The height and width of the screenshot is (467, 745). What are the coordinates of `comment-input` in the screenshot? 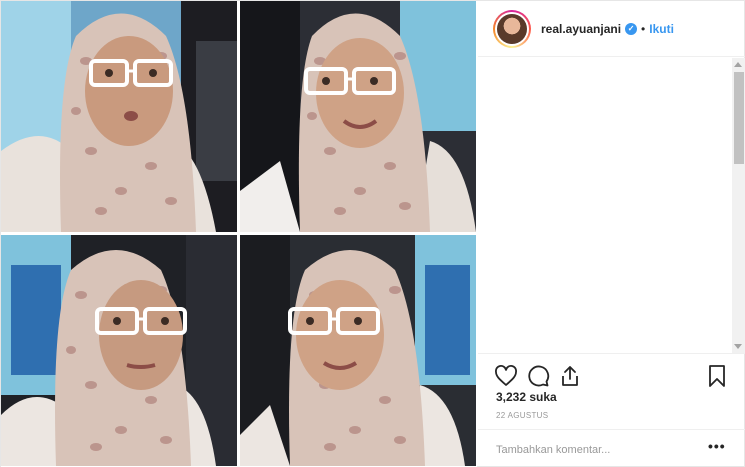 It's located at (596, 450).